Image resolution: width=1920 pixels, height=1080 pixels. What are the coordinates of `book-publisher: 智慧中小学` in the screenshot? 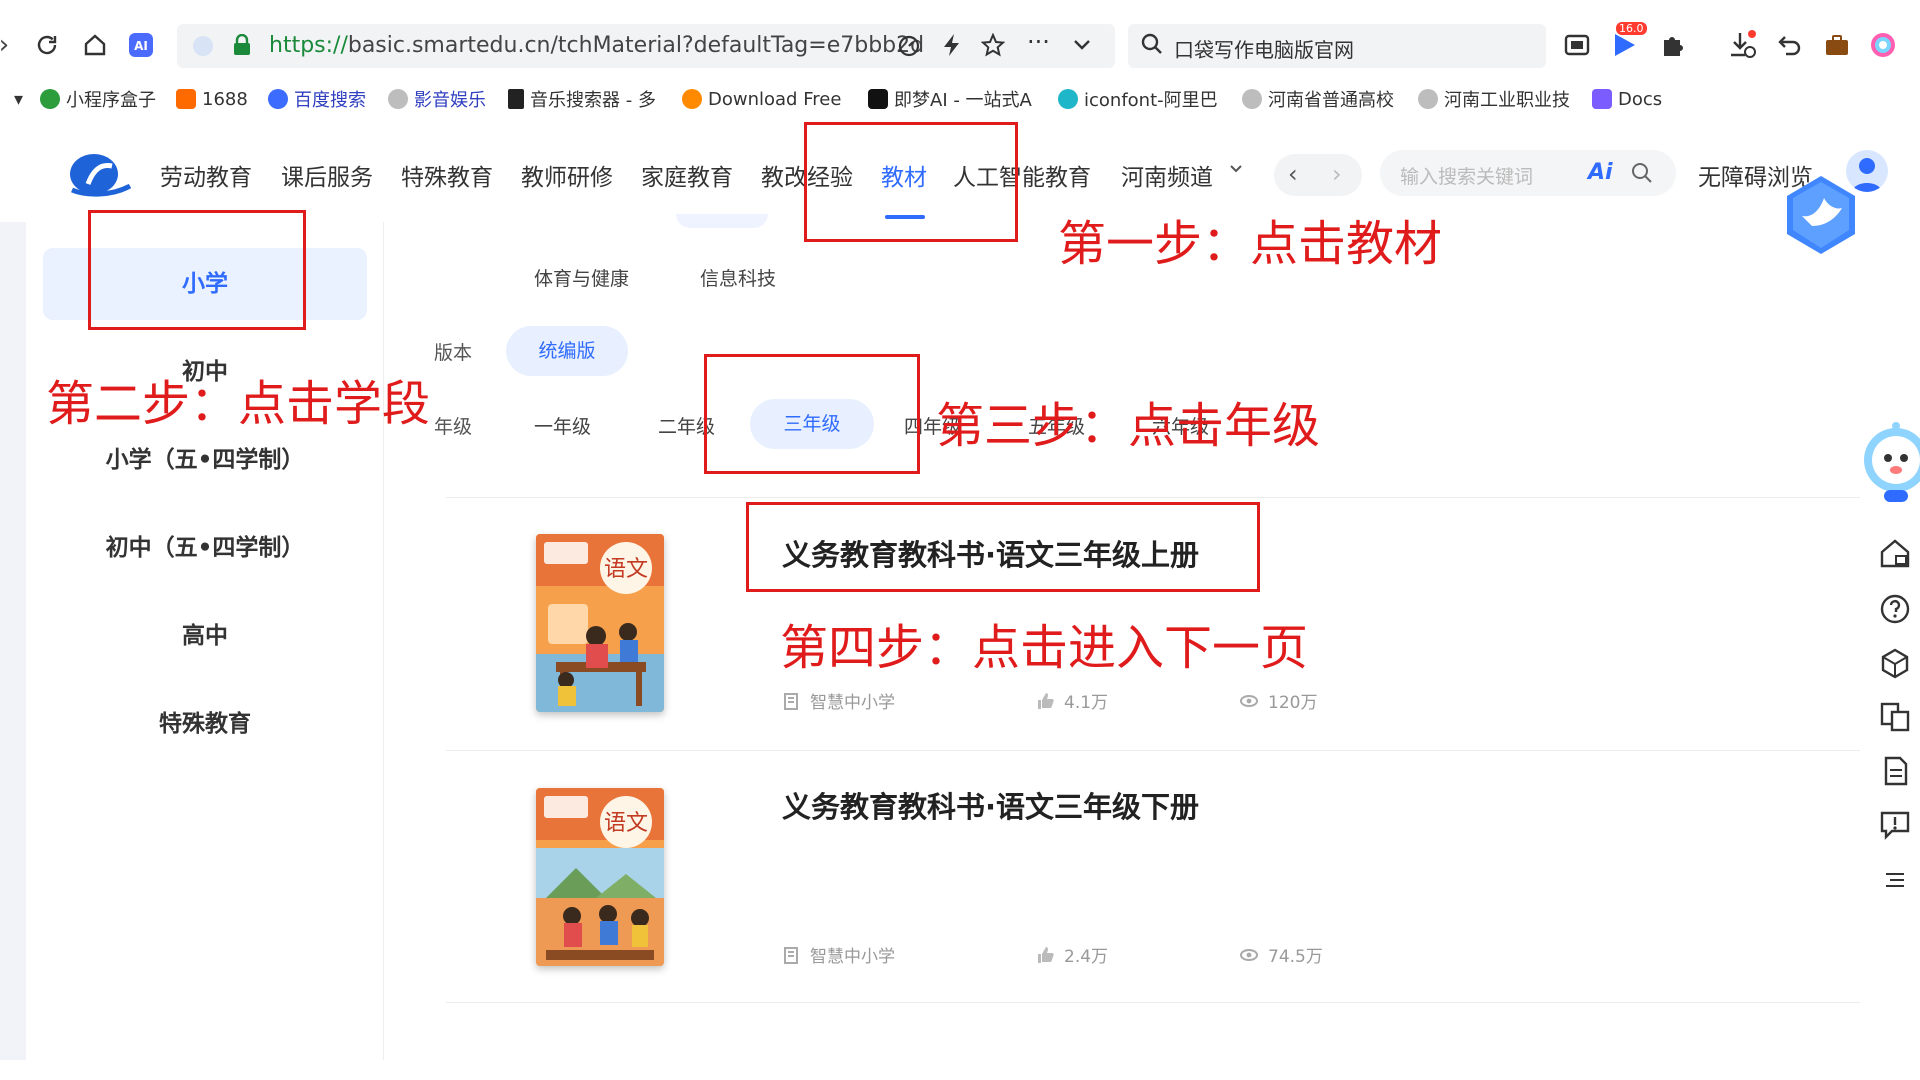 It's located at (838, 700).